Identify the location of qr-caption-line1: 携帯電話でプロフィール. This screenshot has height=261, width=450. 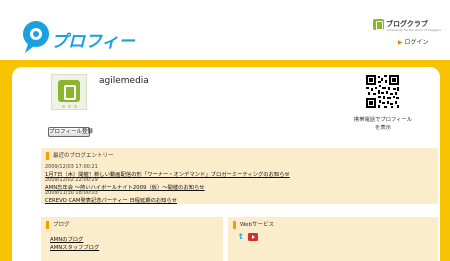
(383, 120).